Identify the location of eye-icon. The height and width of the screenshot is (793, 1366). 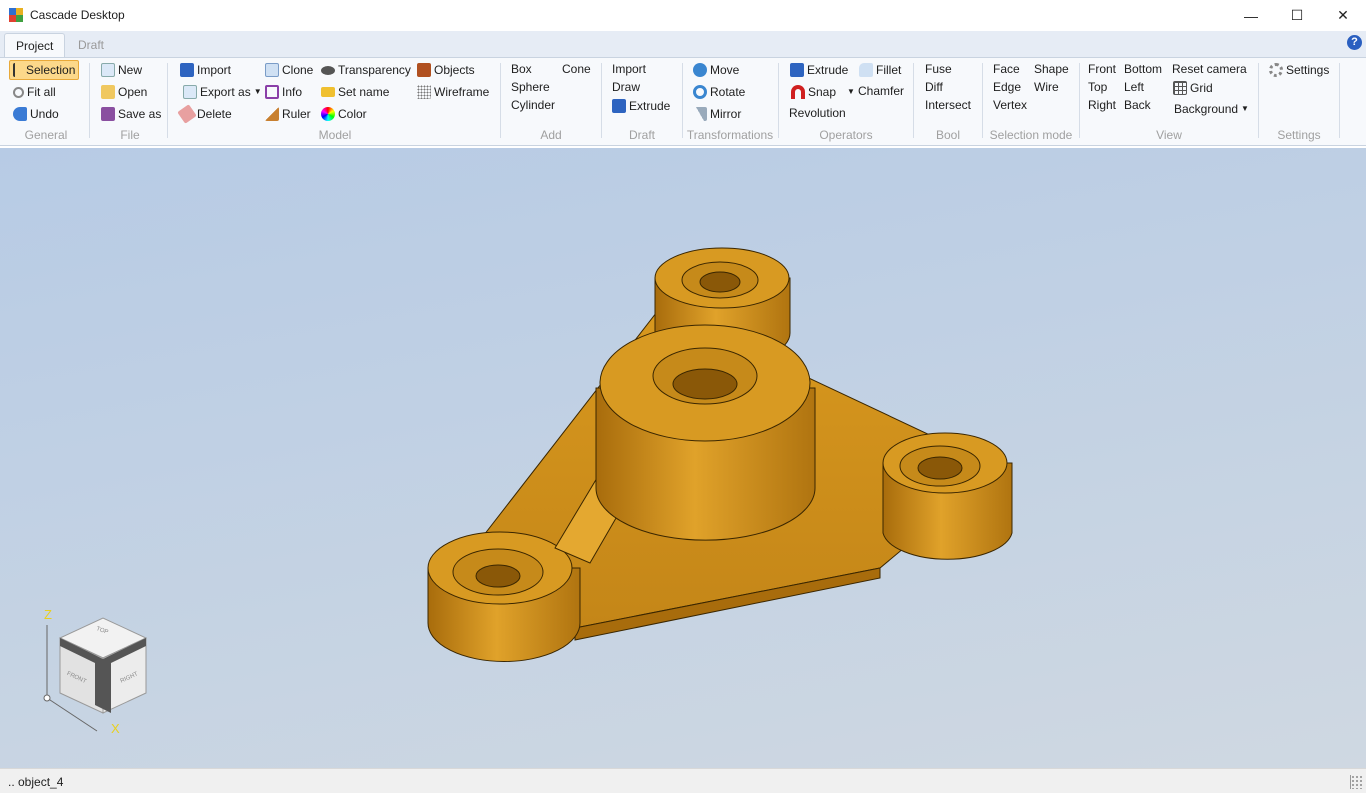
(328, 70).